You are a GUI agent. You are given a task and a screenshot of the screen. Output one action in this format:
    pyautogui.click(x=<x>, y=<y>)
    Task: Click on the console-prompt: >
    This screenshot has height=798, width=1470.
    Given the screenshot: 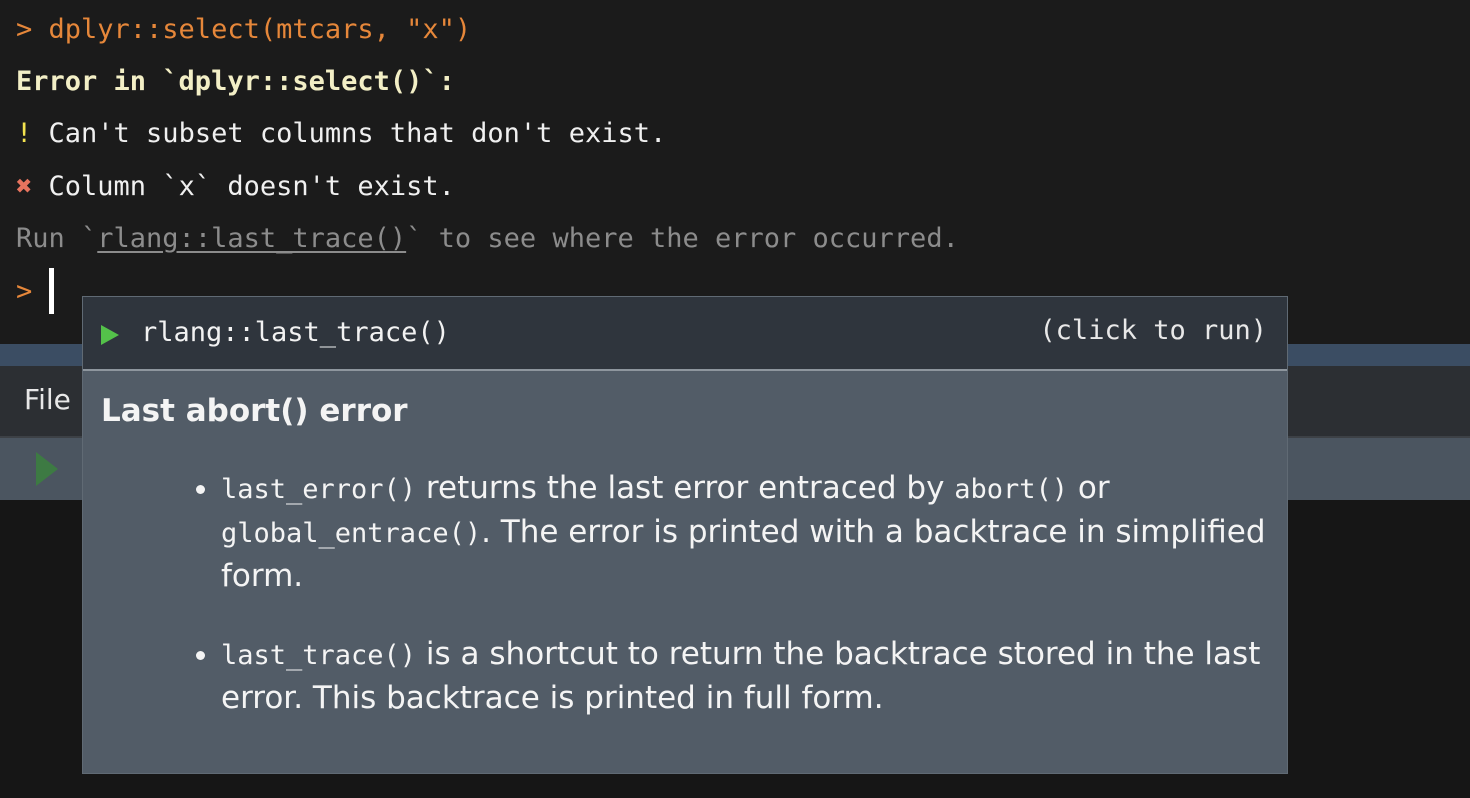 What is the action you would take?
    pyautogui.click(x=24, y=291)
    